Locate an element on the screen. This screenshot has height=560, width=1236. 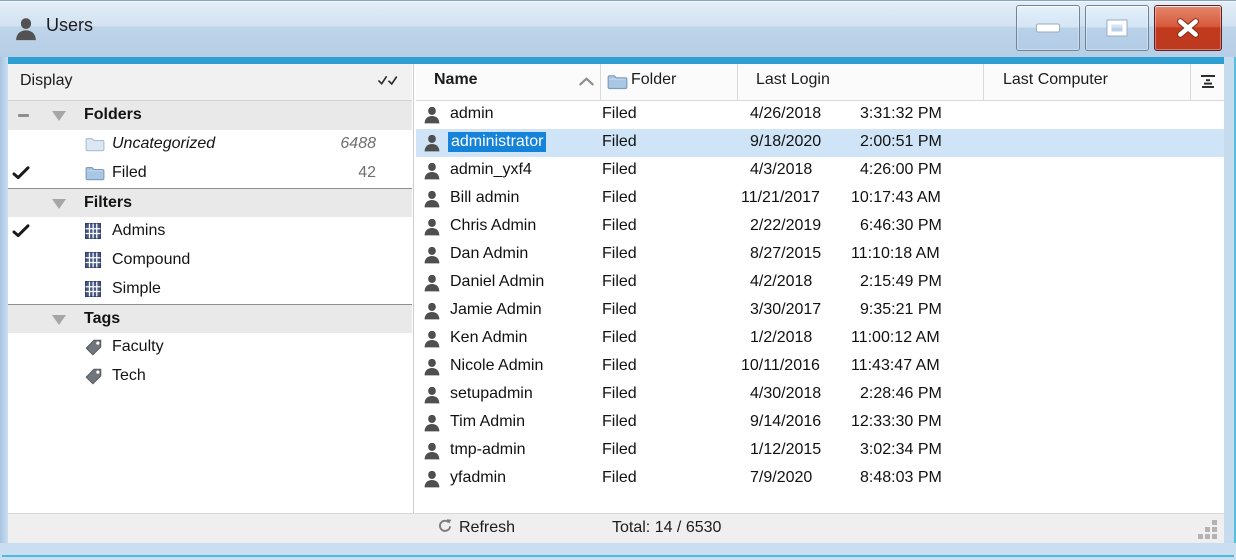
maximize-button is located at coordinates (1117, 28).